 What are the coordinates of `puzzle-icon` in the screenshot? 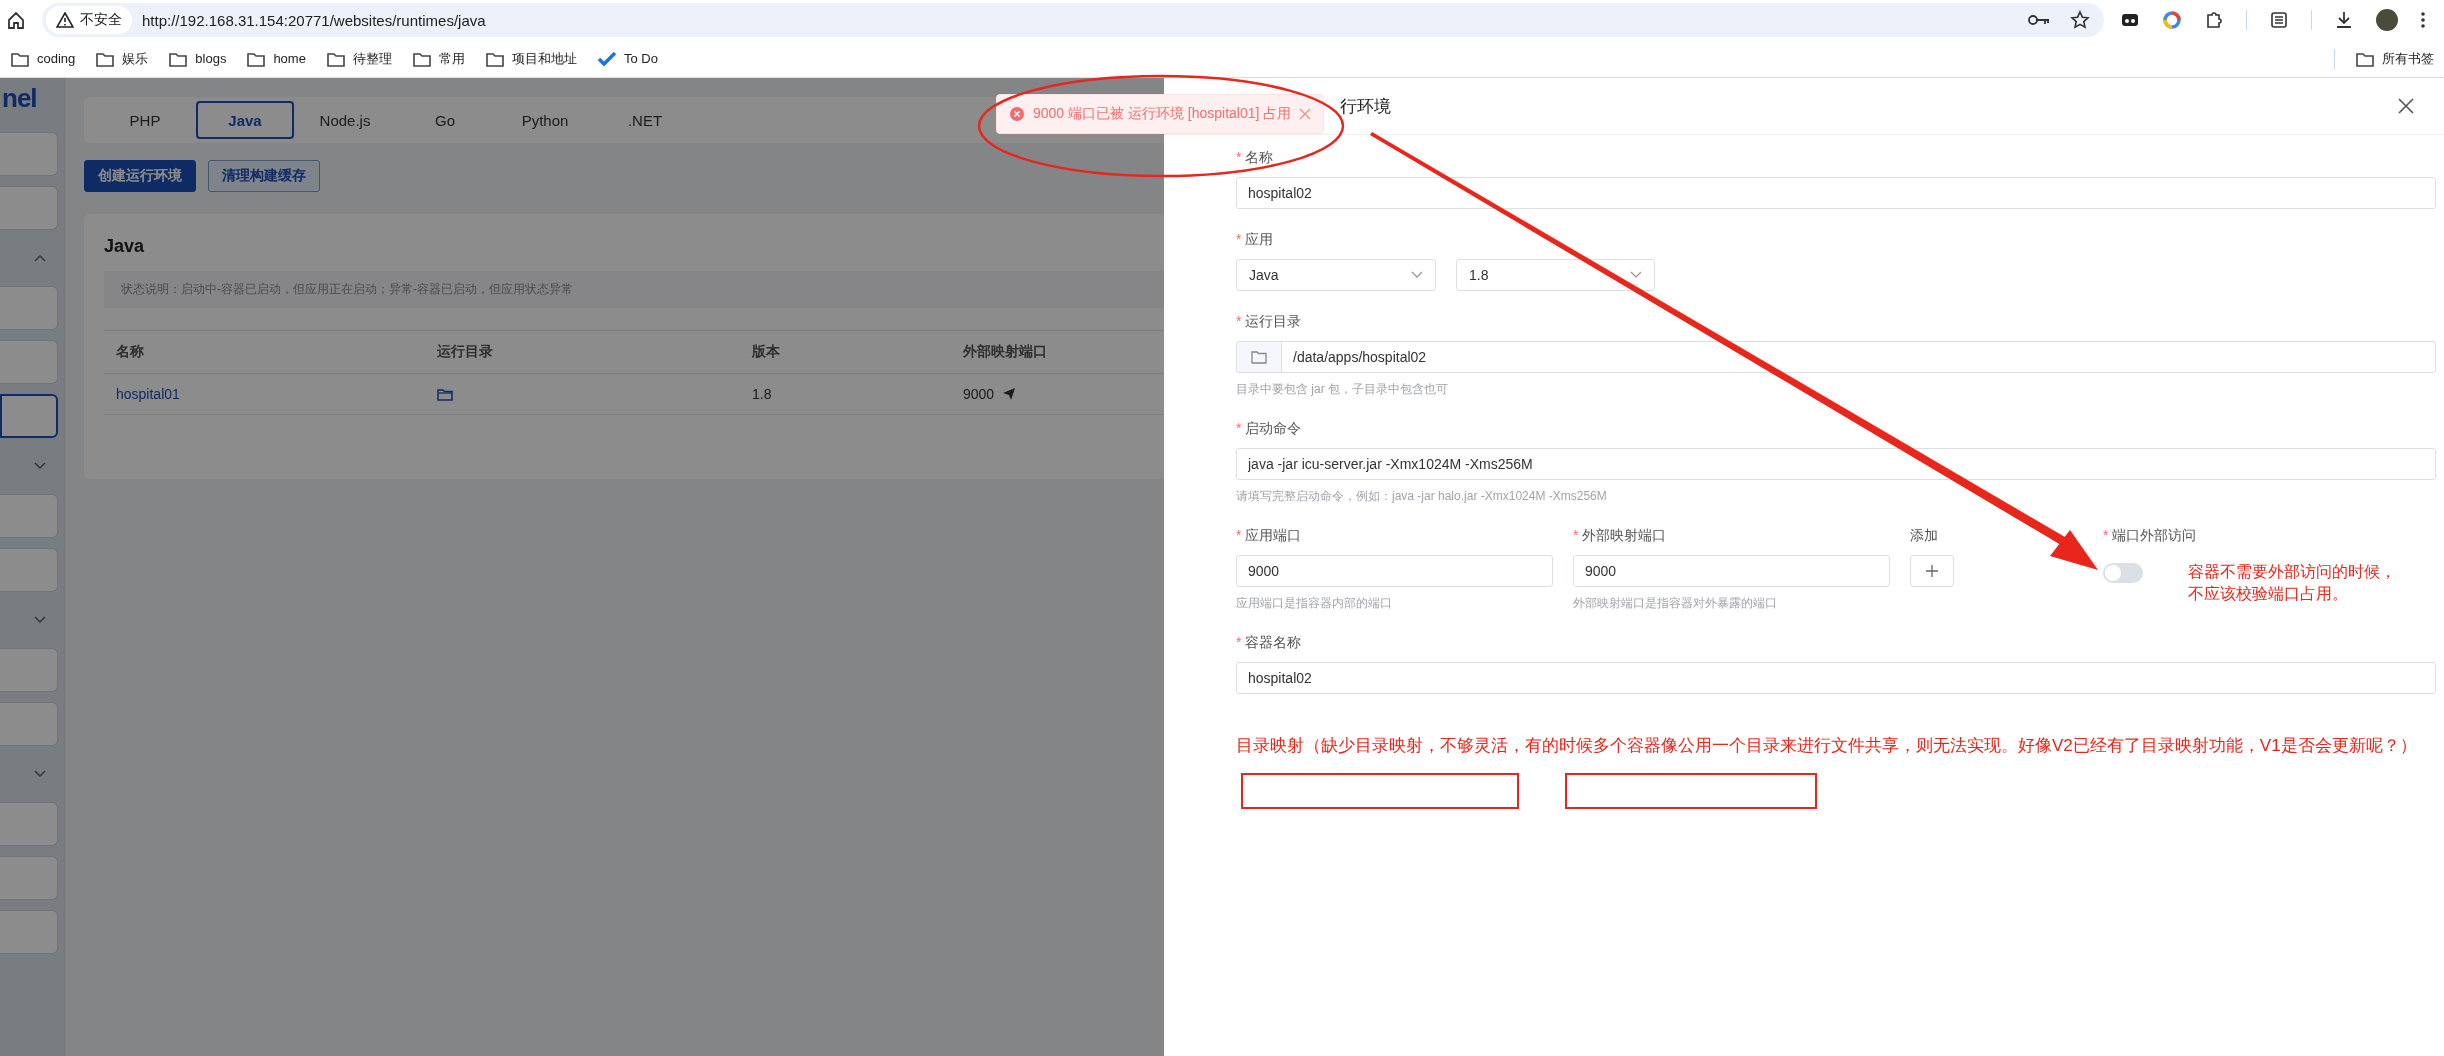 It's located at (2214, 20).